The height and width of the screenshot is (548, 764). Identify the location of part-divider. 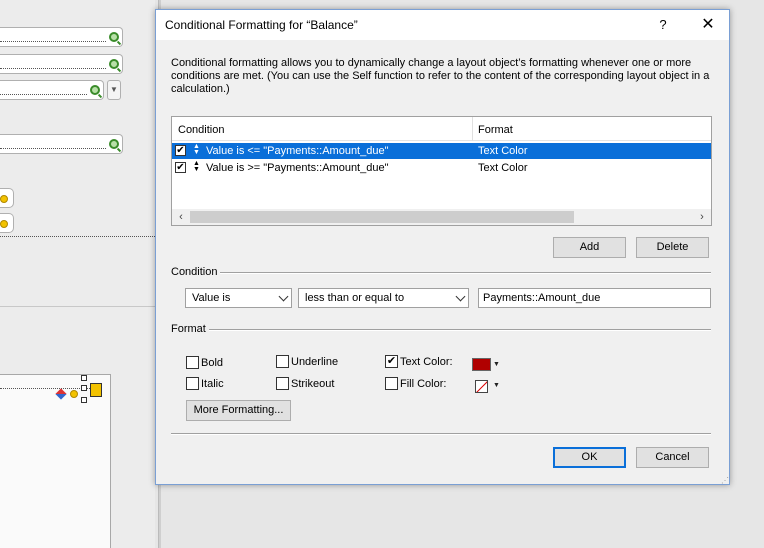
(77, 306).